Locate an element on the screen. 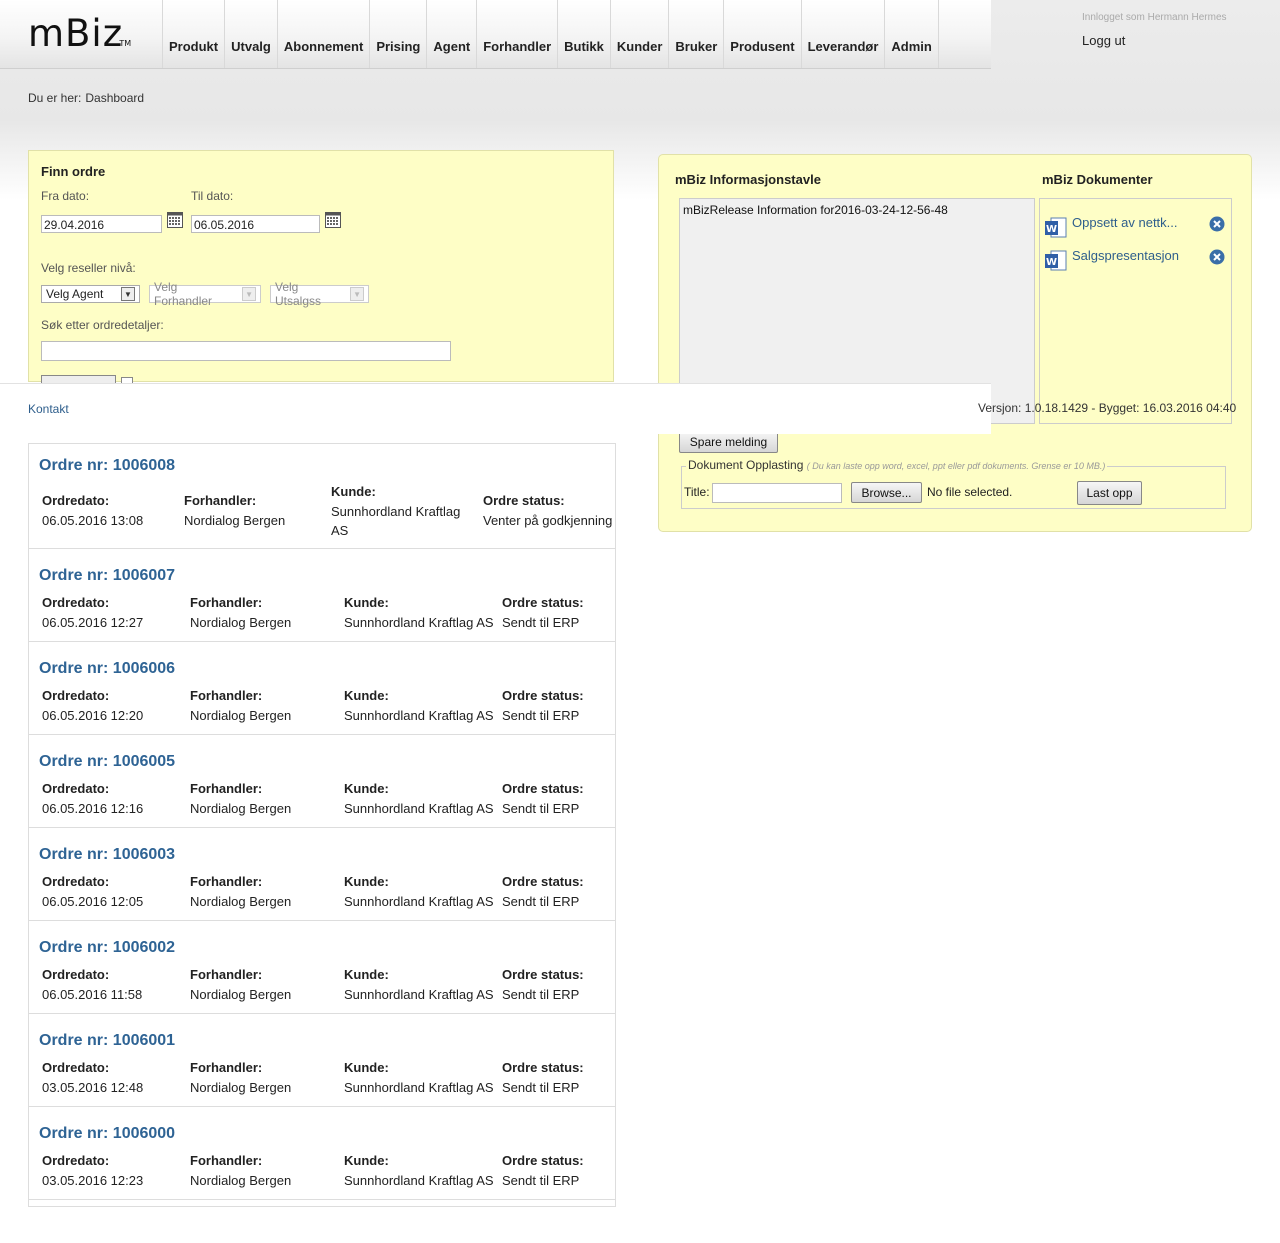  breadcrumb-prefix: Du er her: is located at coordinates (55, 98).